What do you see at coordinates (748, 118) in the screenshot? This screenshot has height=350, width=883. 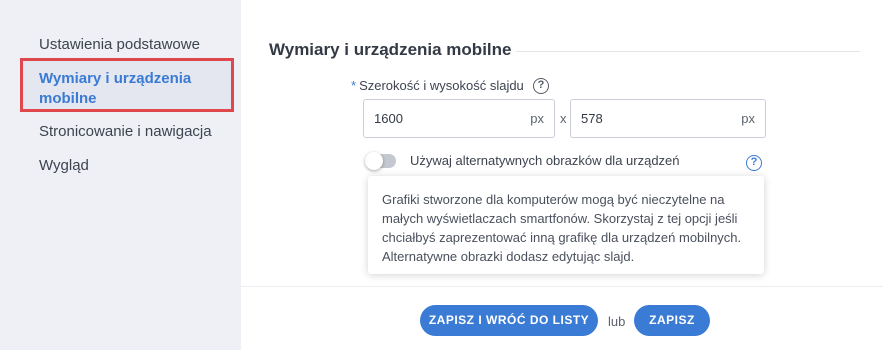 I see `height-unit: px` at bounding box center [748, 118].